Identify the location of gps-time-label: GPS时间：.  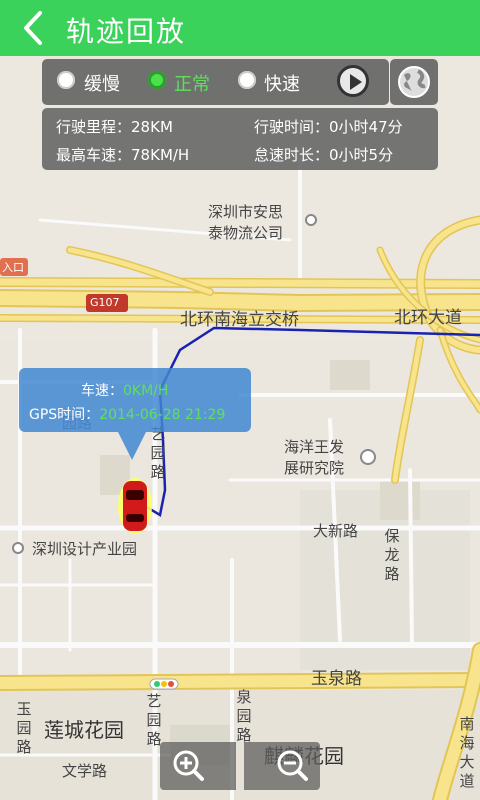
(64, 415).